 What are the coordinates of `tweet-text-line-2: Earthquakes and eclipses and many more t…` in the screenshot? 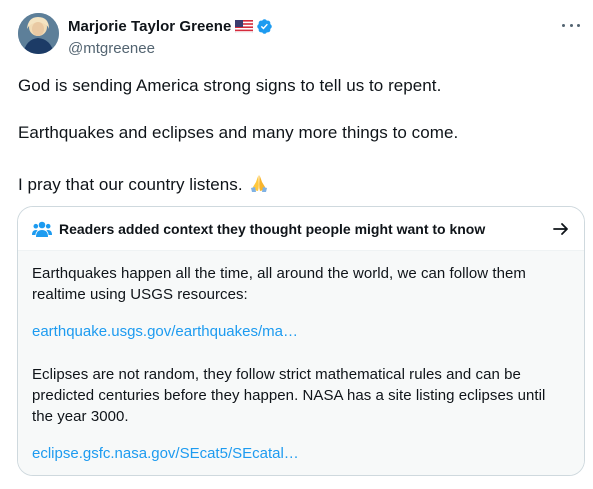 It's located at (238, 132).